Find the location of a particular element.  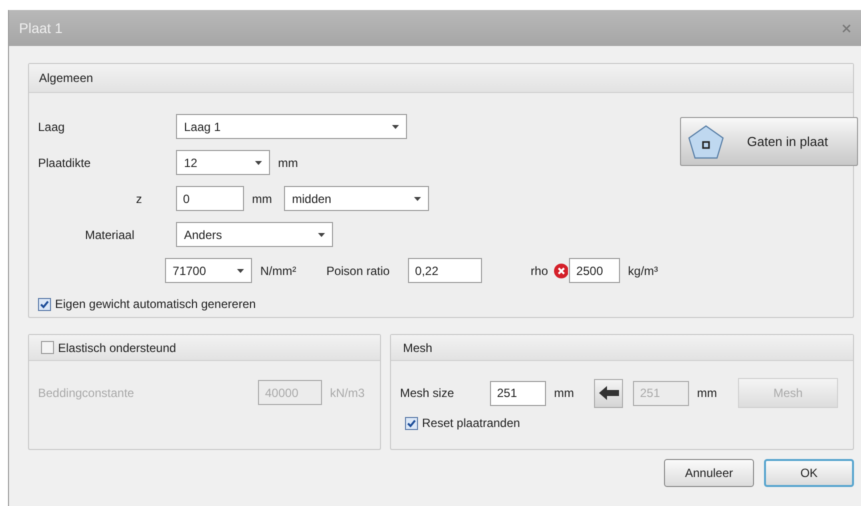

arrow-left-icon is located at coordinates (608, 393).